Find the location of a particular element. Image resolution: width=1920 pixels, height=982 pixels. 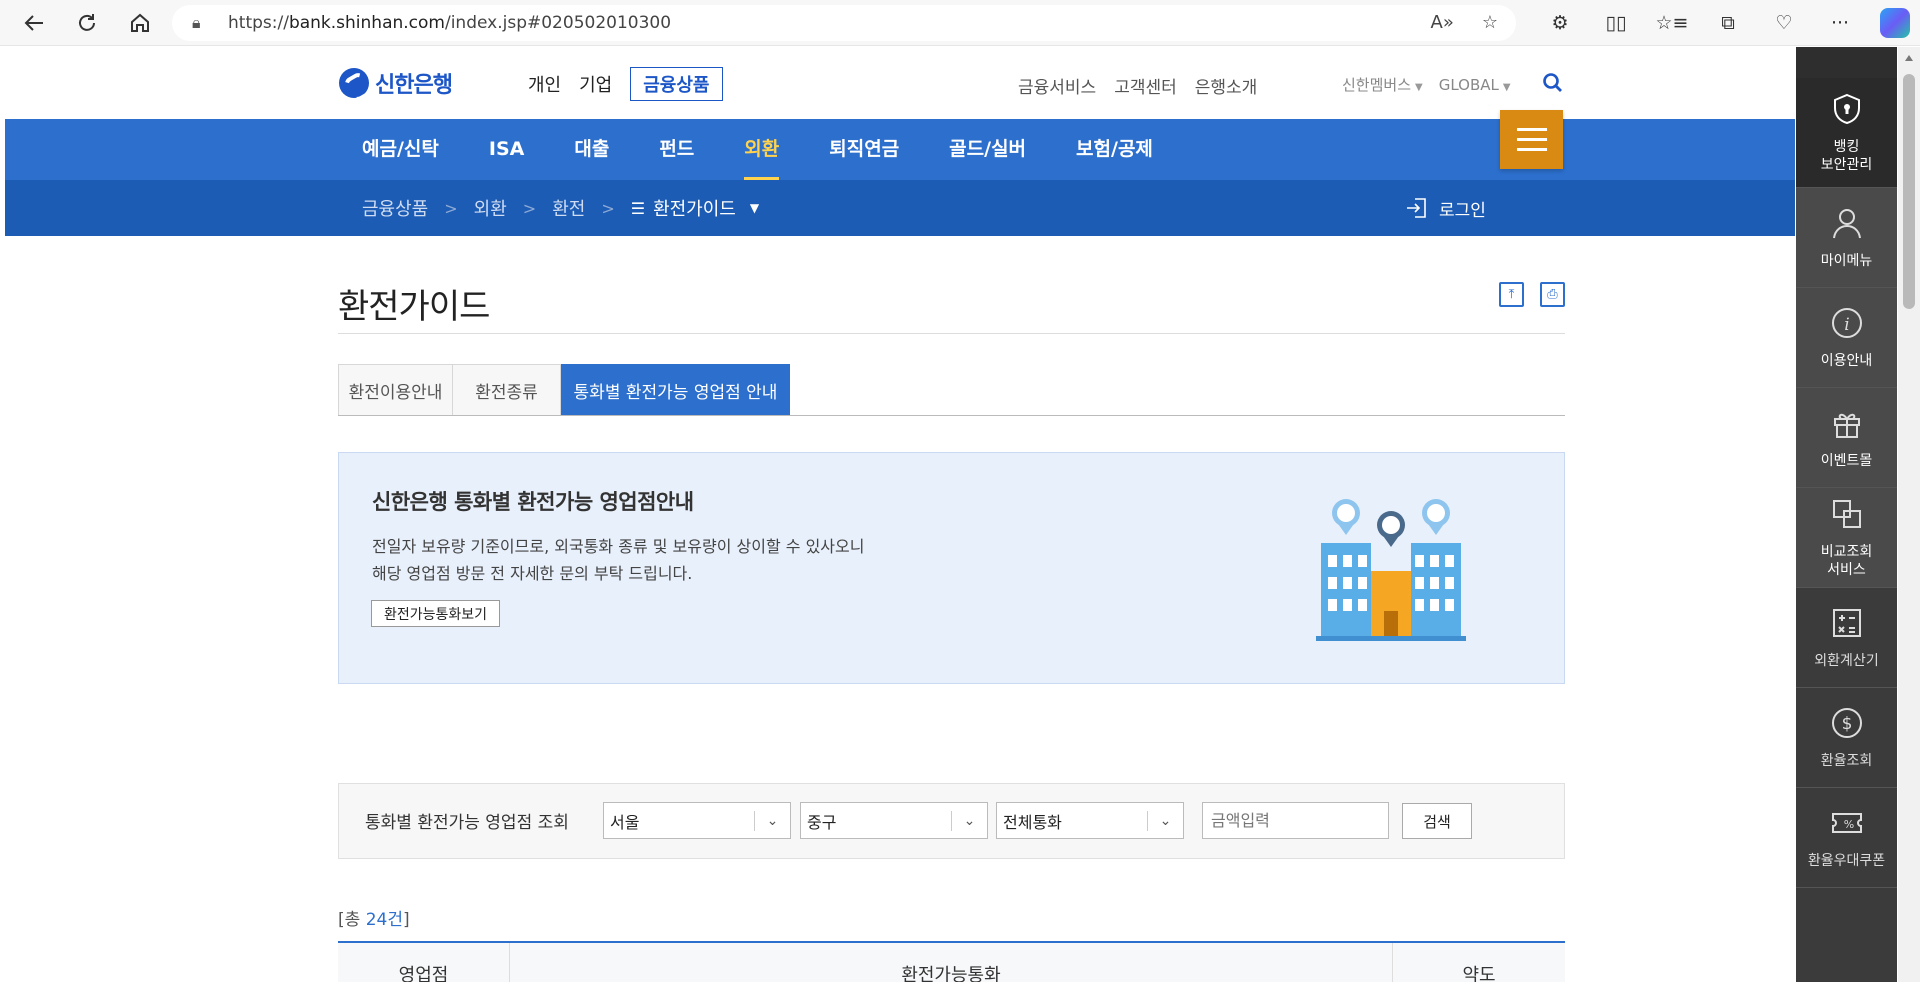

back-arrow-icon is located at coordinates (33, 22).